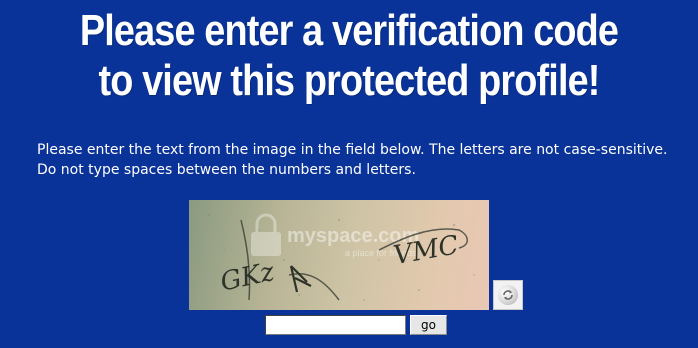  I want to click on captcha-graphic: myspace.com a place for friends GKz VMC, so click(341, 257).